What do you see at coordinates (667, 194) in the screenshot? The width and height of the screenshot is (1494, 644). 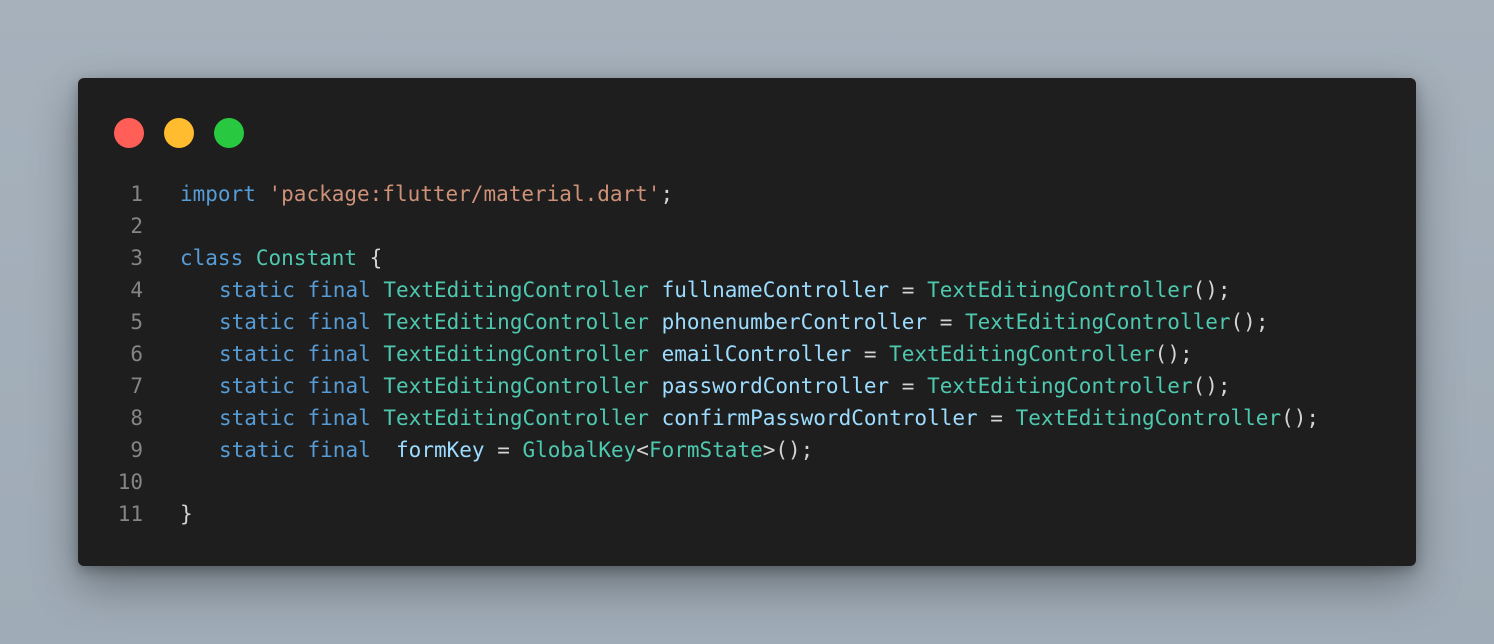 I see `code-token: ;` at bounding box center [667, 194].